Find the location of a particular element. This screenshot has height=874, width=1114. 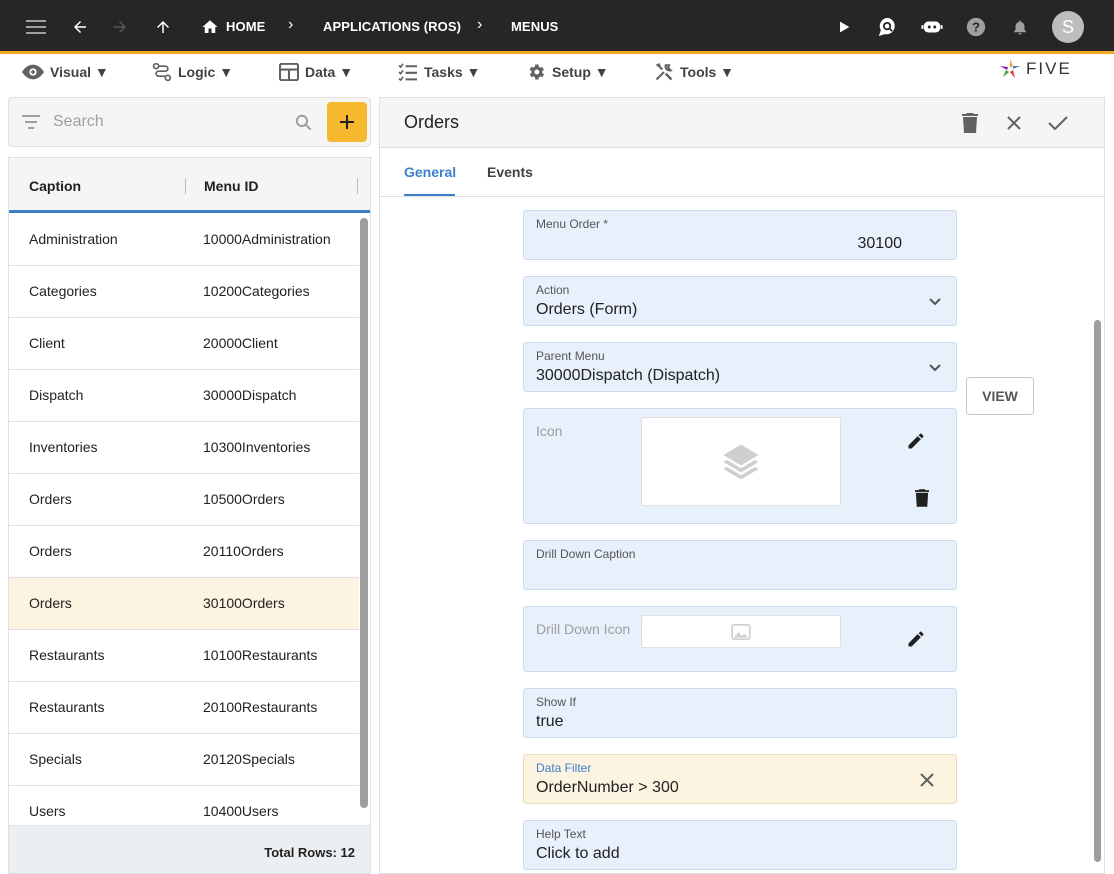

table-row: Dispatch 30000Dispatch is located at coordinates (184, 396).